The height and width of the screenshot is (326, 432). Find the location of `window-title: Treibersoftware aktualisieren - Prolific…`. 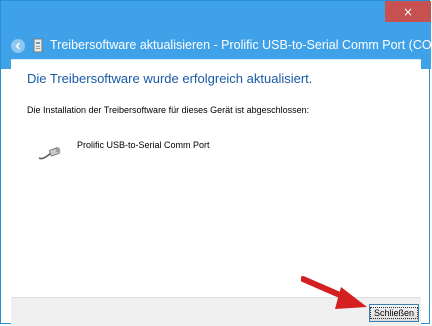

window-title: Treibersoftware aktualisieren - Prolific… is located at coordinates (241, 45).